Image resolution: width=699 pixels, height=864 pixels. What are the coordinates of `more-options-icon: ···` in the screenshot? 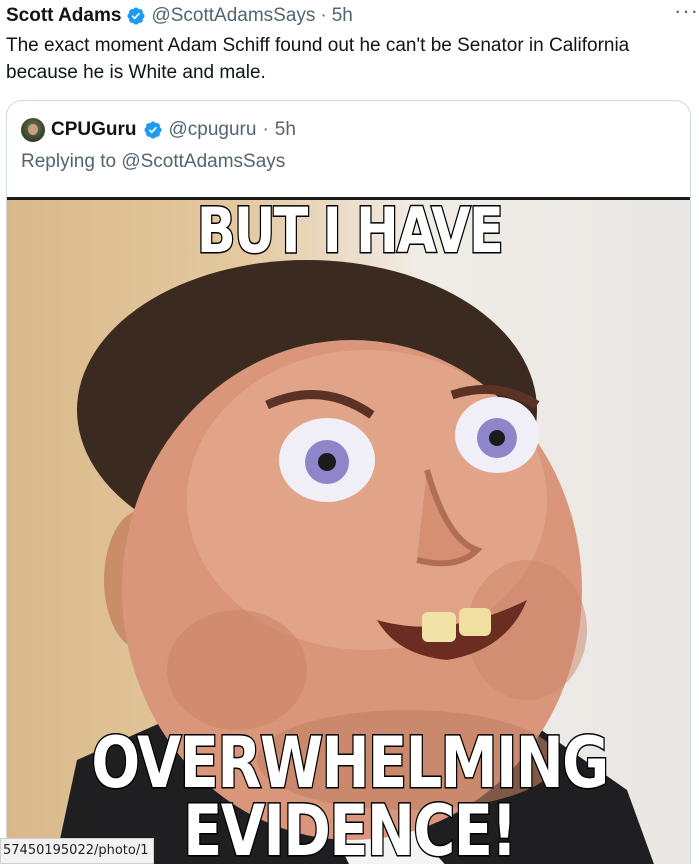 It's located at (686, 11).